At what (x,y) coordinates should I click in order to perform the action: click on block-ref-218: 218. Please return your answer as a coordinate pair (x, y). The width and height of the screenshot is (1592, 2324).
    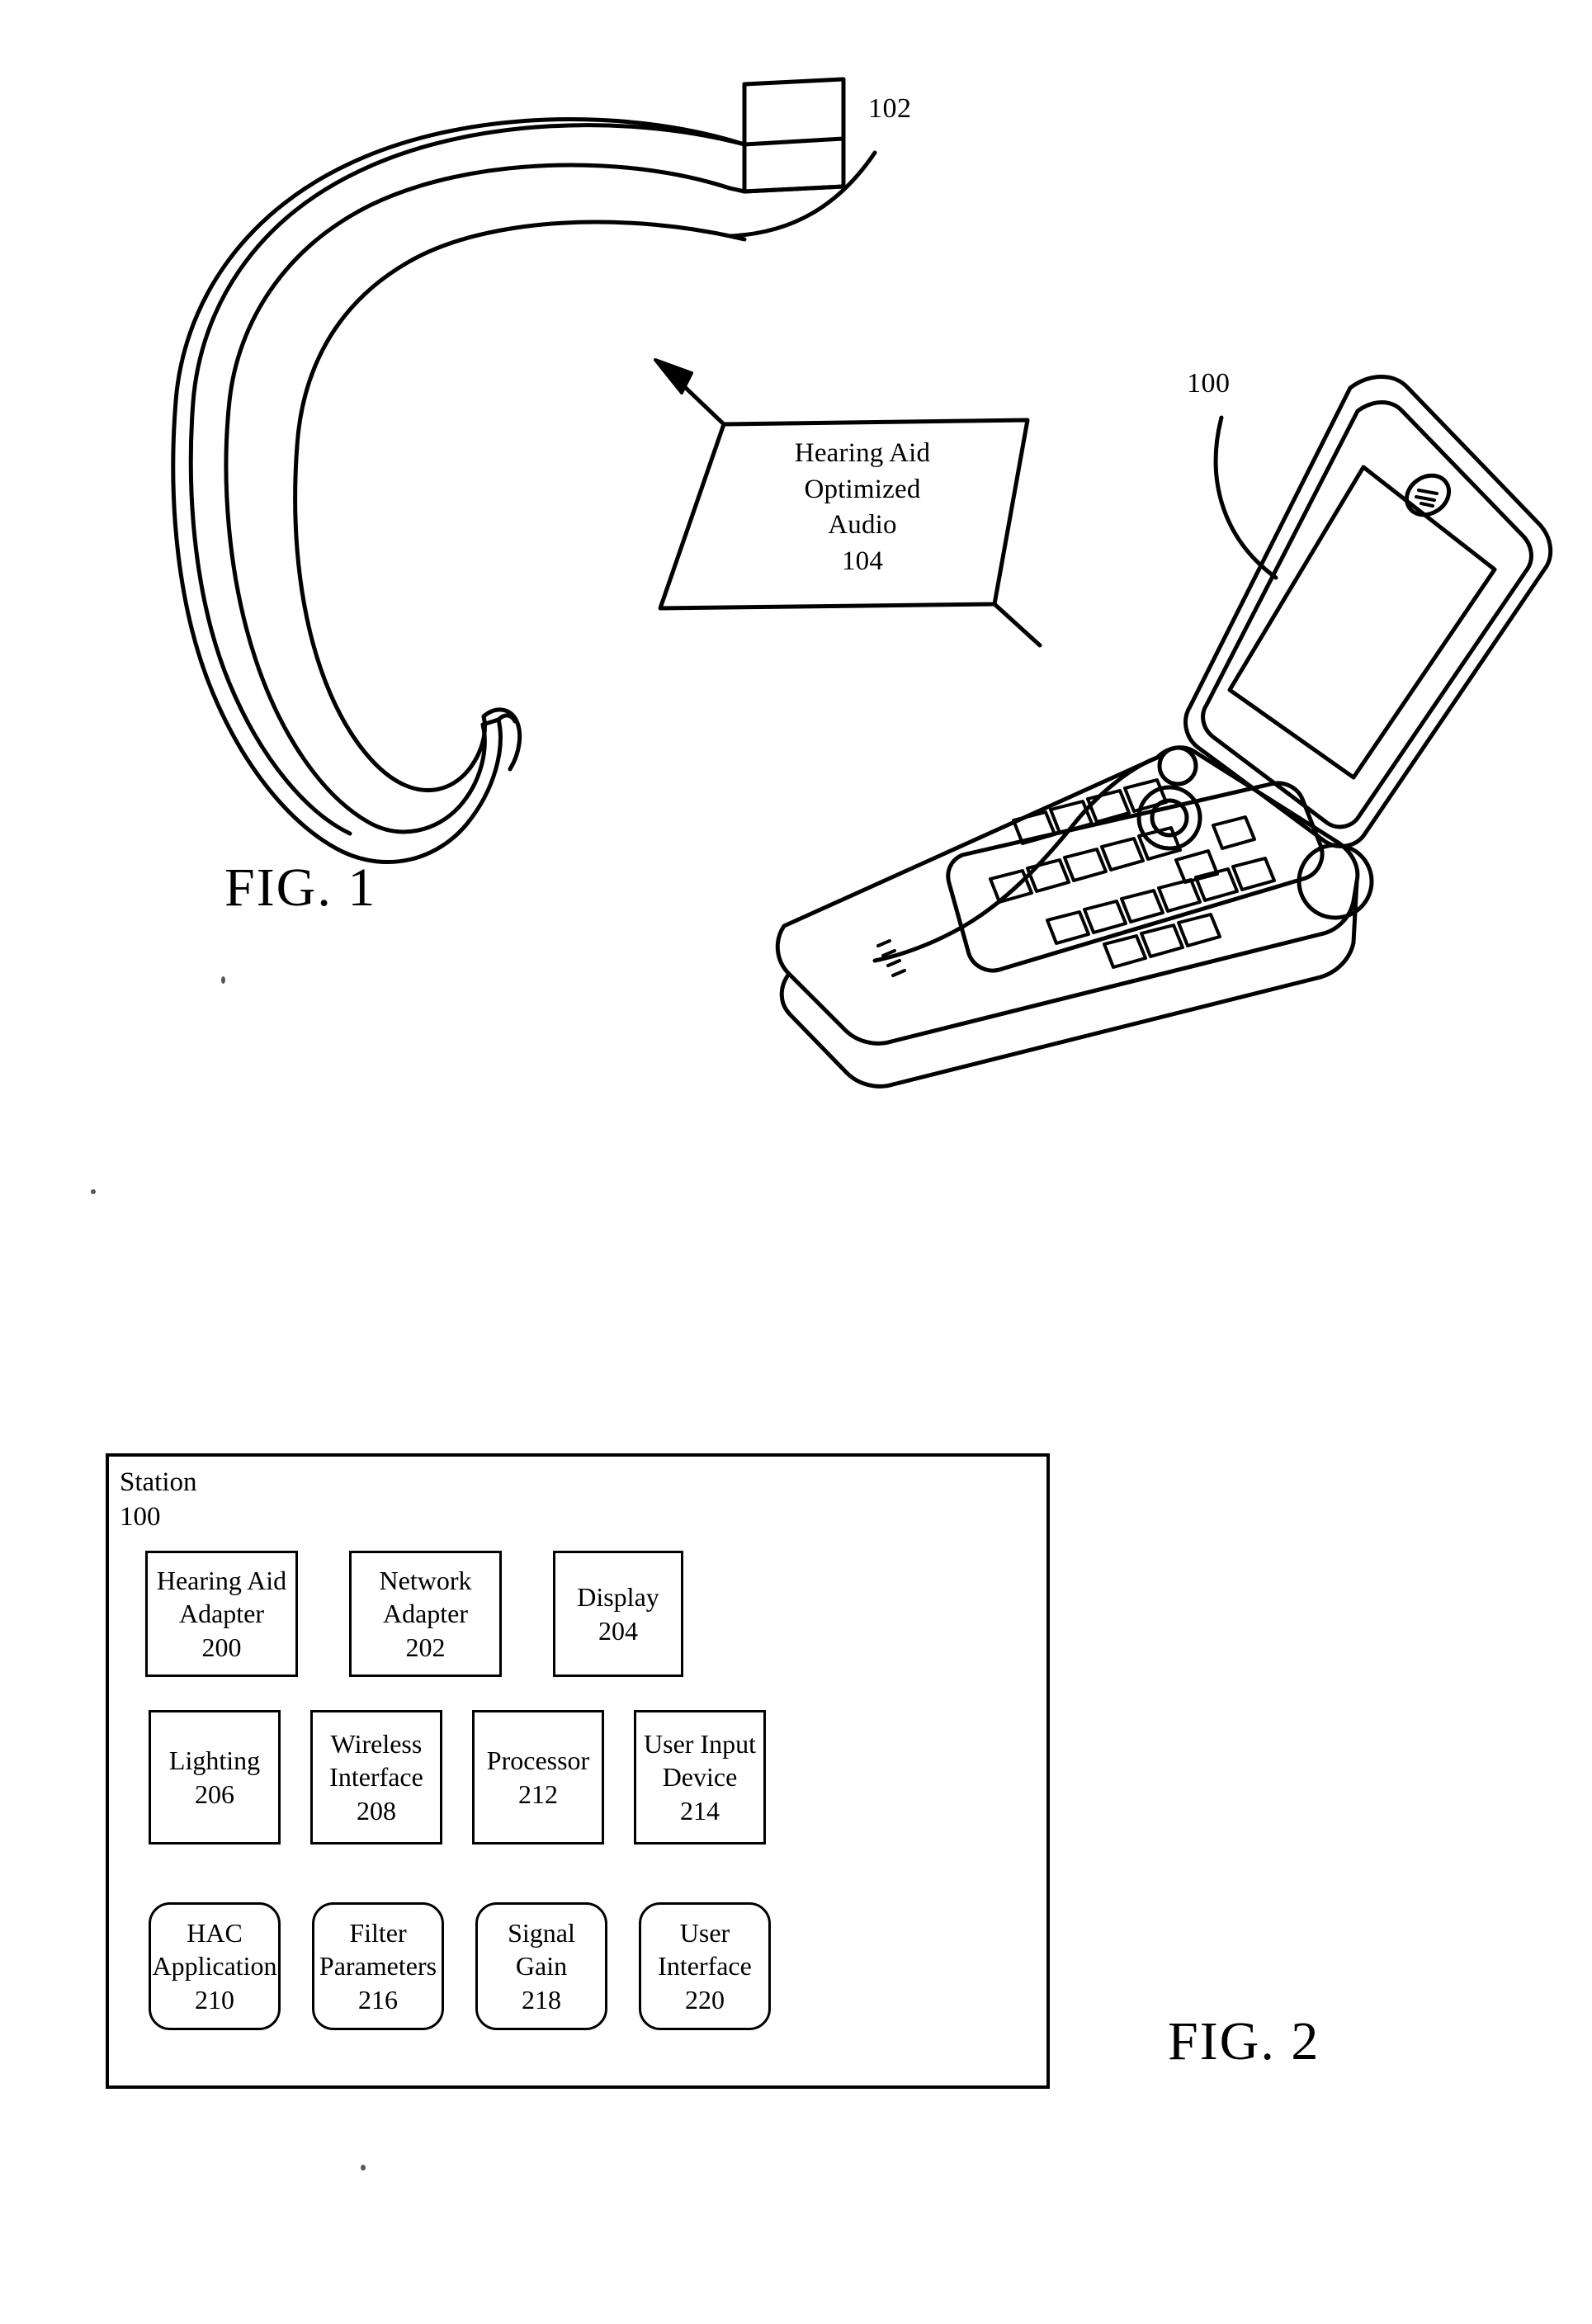
    Looking at the image, I should click on (541, 1999).